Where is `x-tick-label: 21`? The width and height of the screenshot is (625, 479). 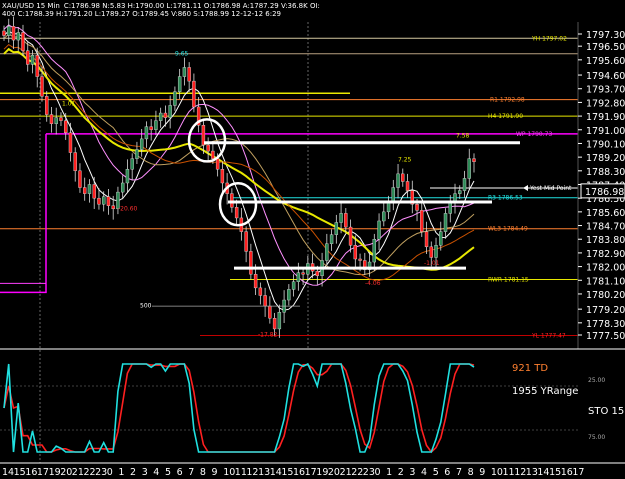 x-tick-label: 21 is located at coordinates (346, 472).